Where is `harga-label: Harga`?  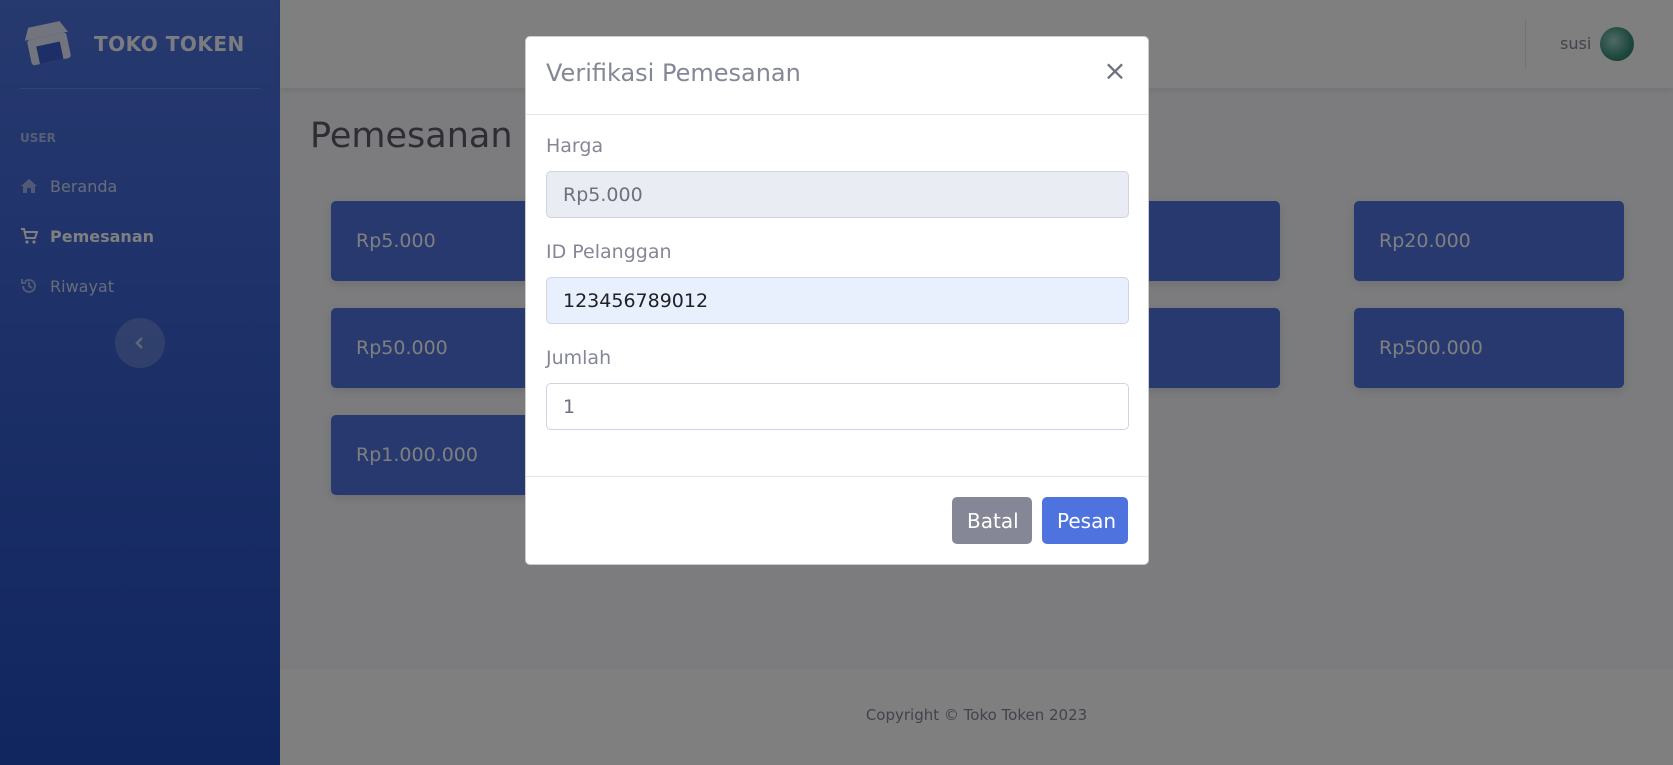 harga-label: Harga is located at coordinates (575, 146).